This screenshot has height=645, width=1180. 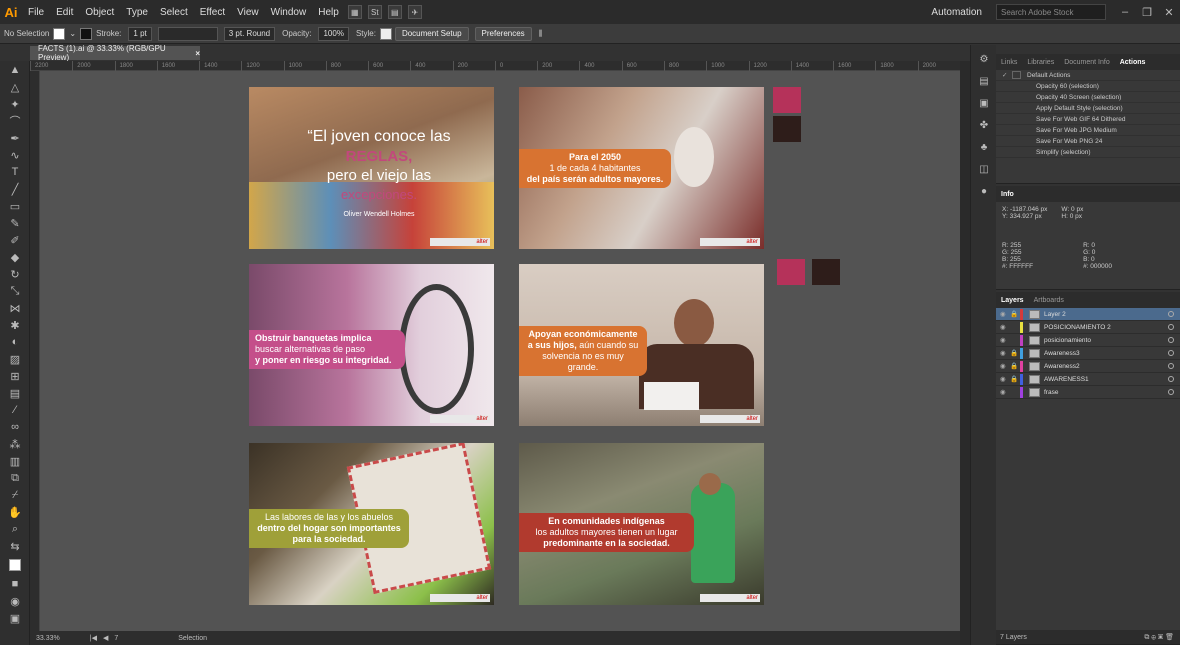 What do you see at coordinates (15, 359) in the screenshot?
I see `perspective-grid-icon: ▨` at bounding box center [15, 359].